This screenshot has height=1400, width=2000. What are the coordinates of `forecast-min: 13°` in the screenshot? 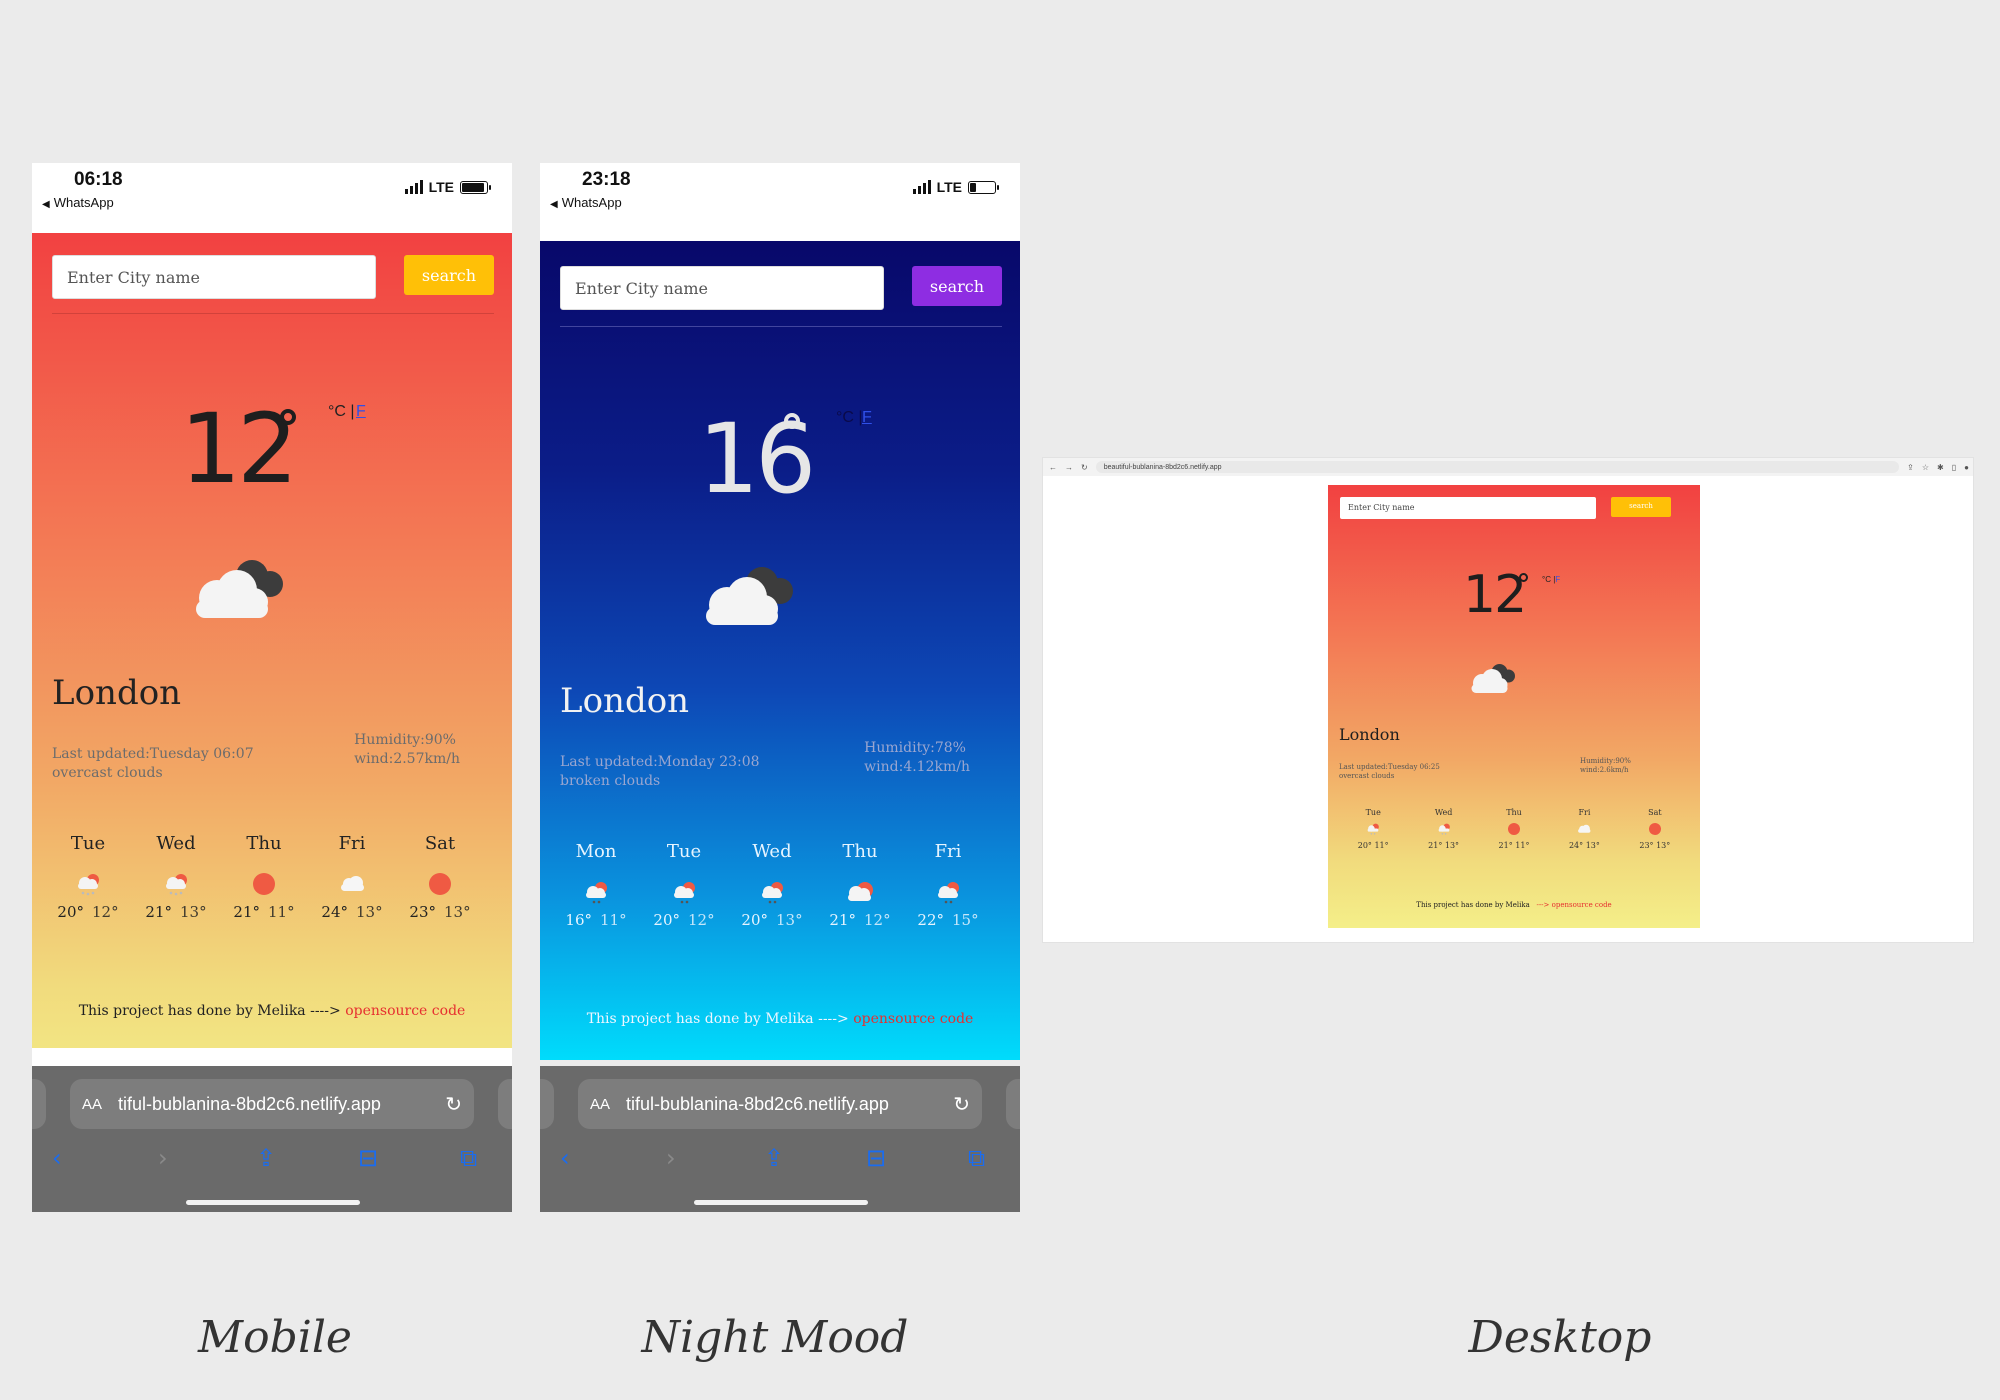 It's located at (369, 912).